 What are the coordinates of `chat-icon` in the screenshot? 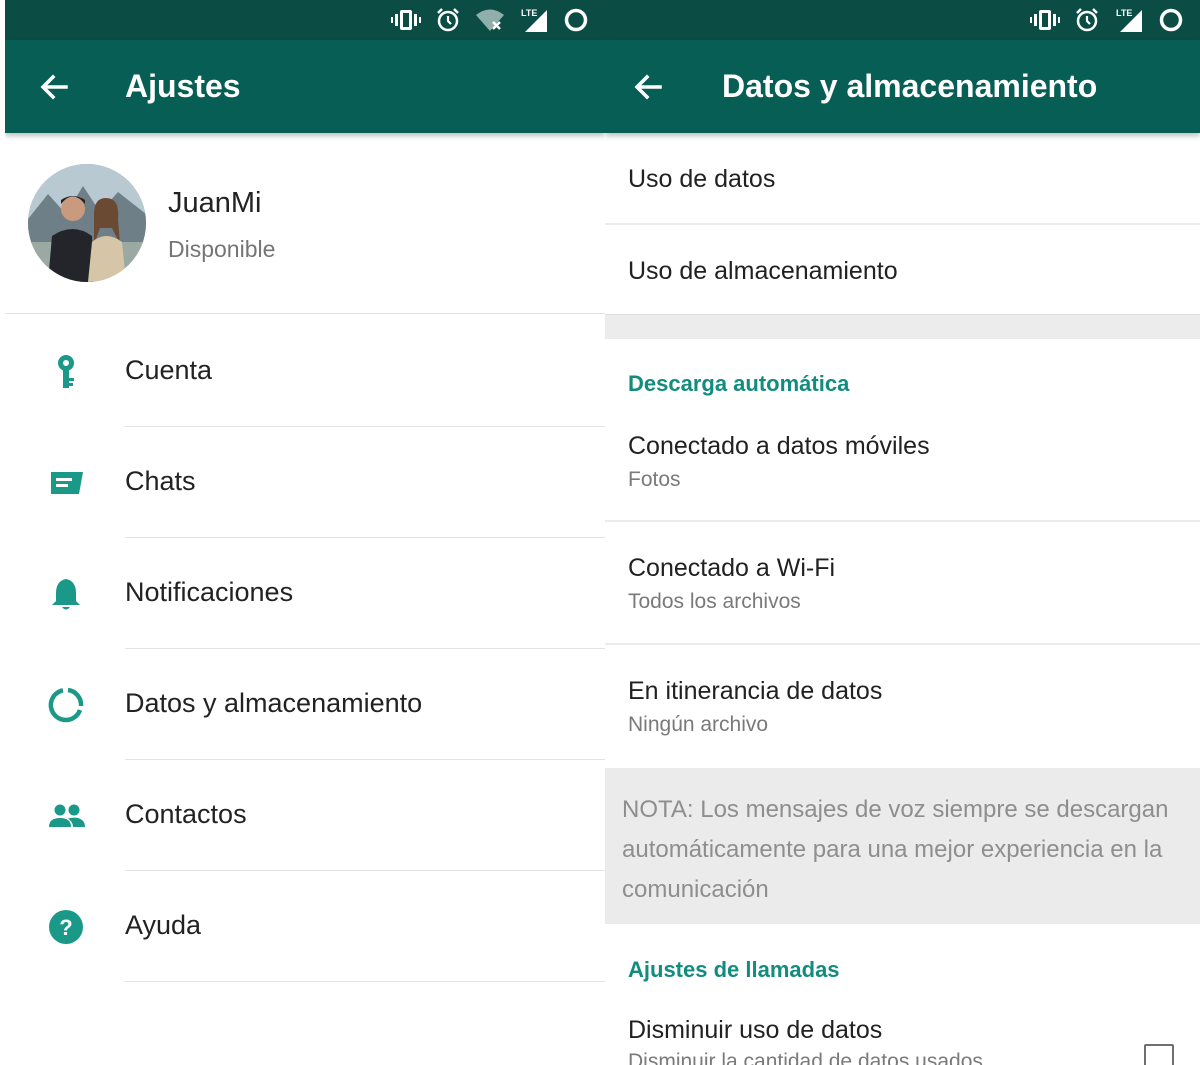 It's located at (67, 483).